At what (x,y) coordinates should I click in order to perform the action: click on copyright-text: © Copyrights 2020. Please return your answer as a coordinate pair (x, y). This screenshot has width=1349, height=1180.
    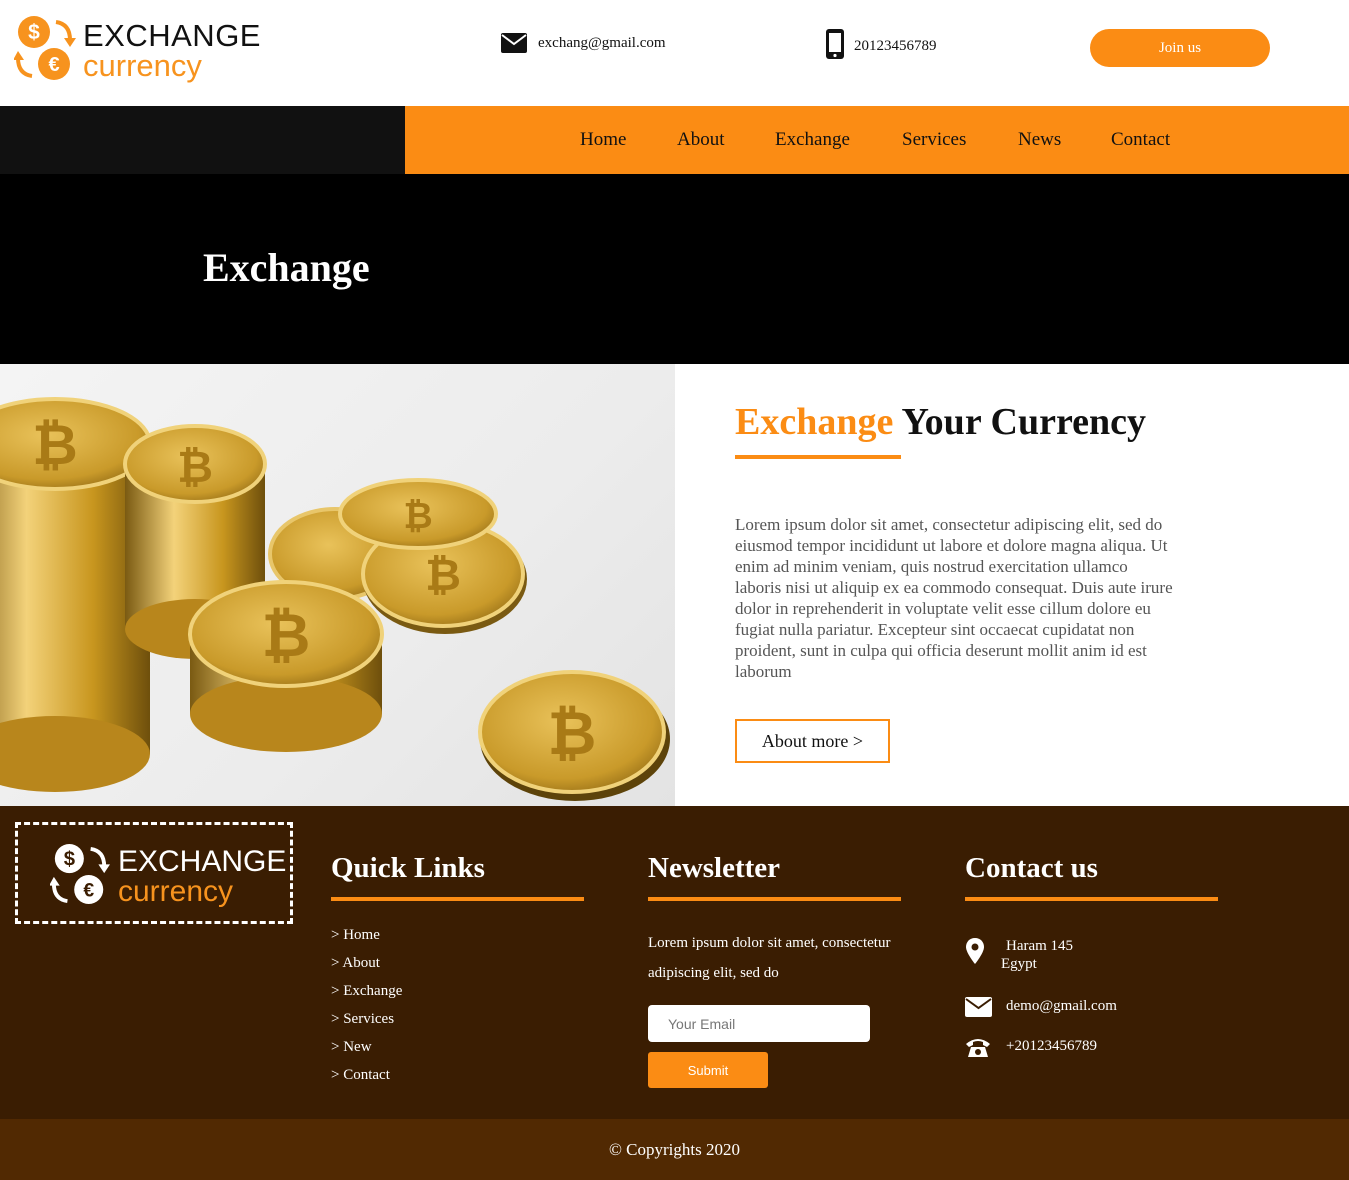
    Looking at the image, I should click on (674, 1149).